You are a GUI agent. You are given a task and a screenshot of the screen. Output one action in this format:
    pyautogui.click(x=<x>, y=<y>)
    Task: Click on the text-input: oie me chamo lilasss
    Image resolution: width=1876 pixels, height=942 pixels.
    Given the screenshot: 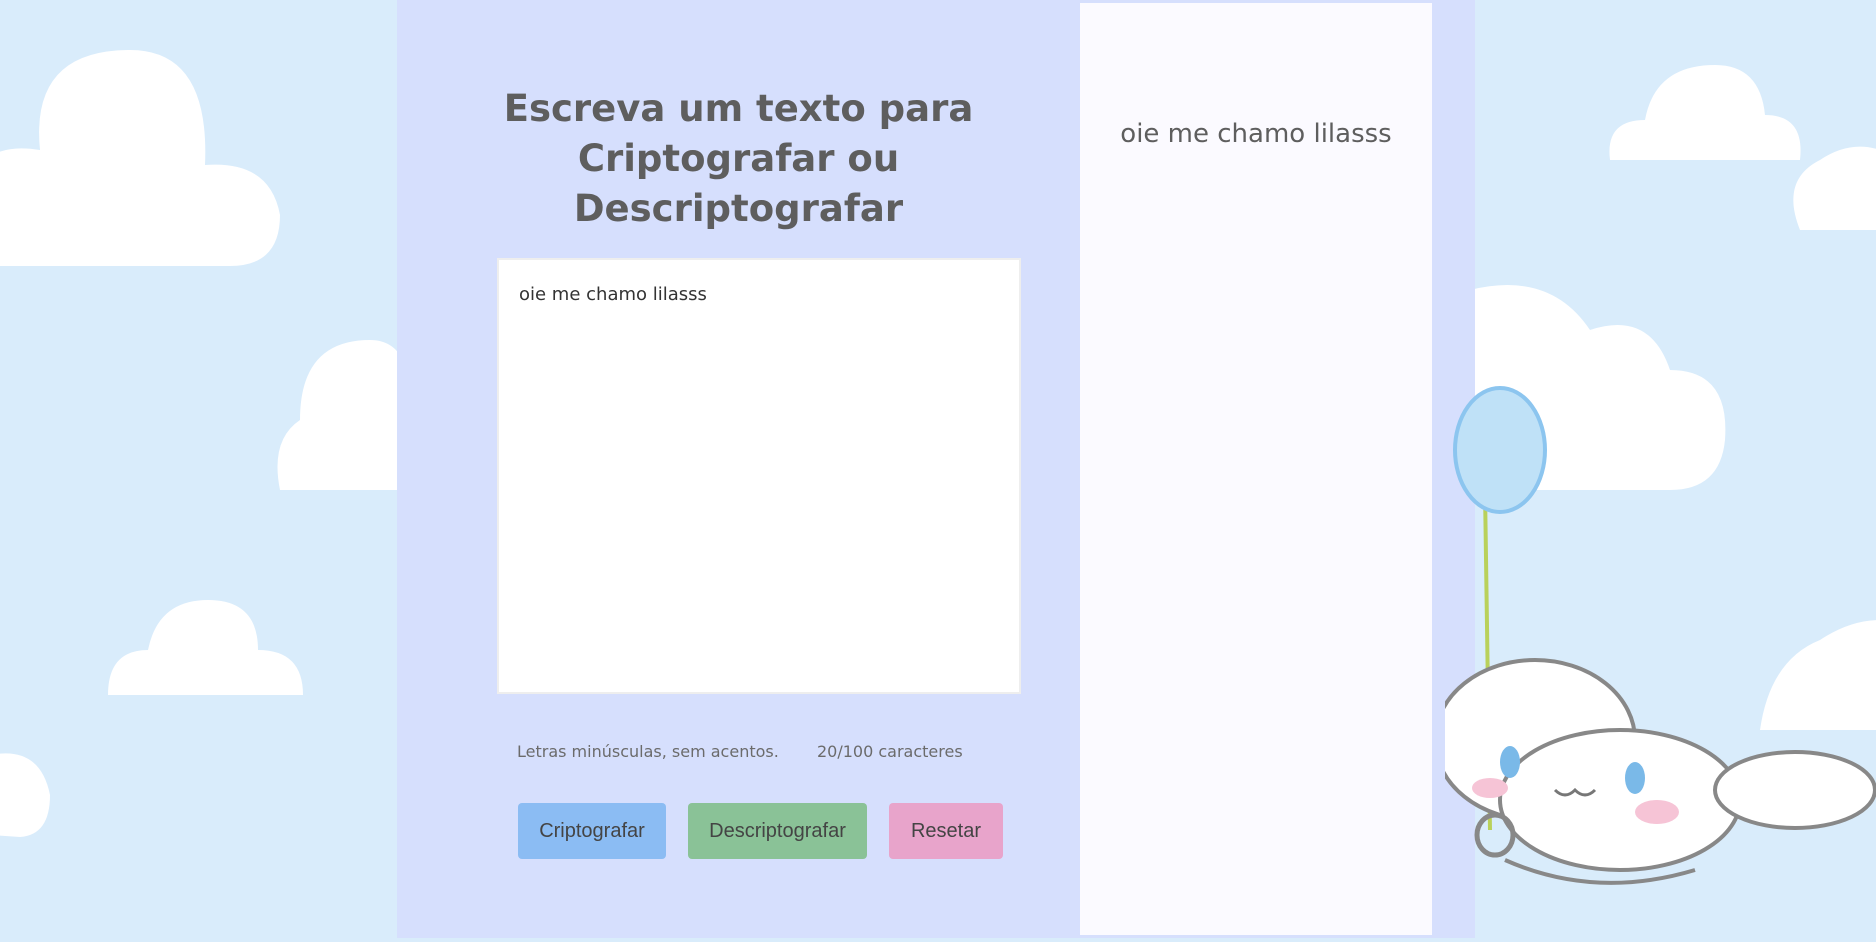 What is the action you would take?
    pyautogui.click(x=759, y=476)
    